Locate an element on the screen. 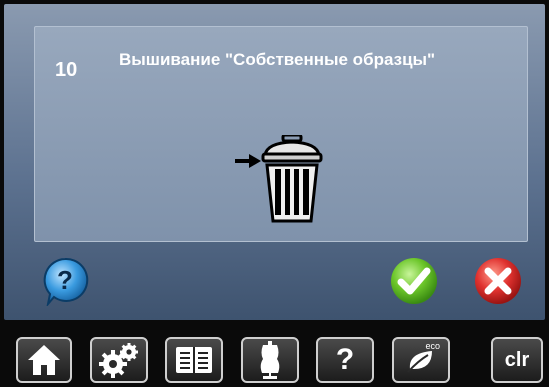  sewing-consultant-button is located at coordinates (270, 360).